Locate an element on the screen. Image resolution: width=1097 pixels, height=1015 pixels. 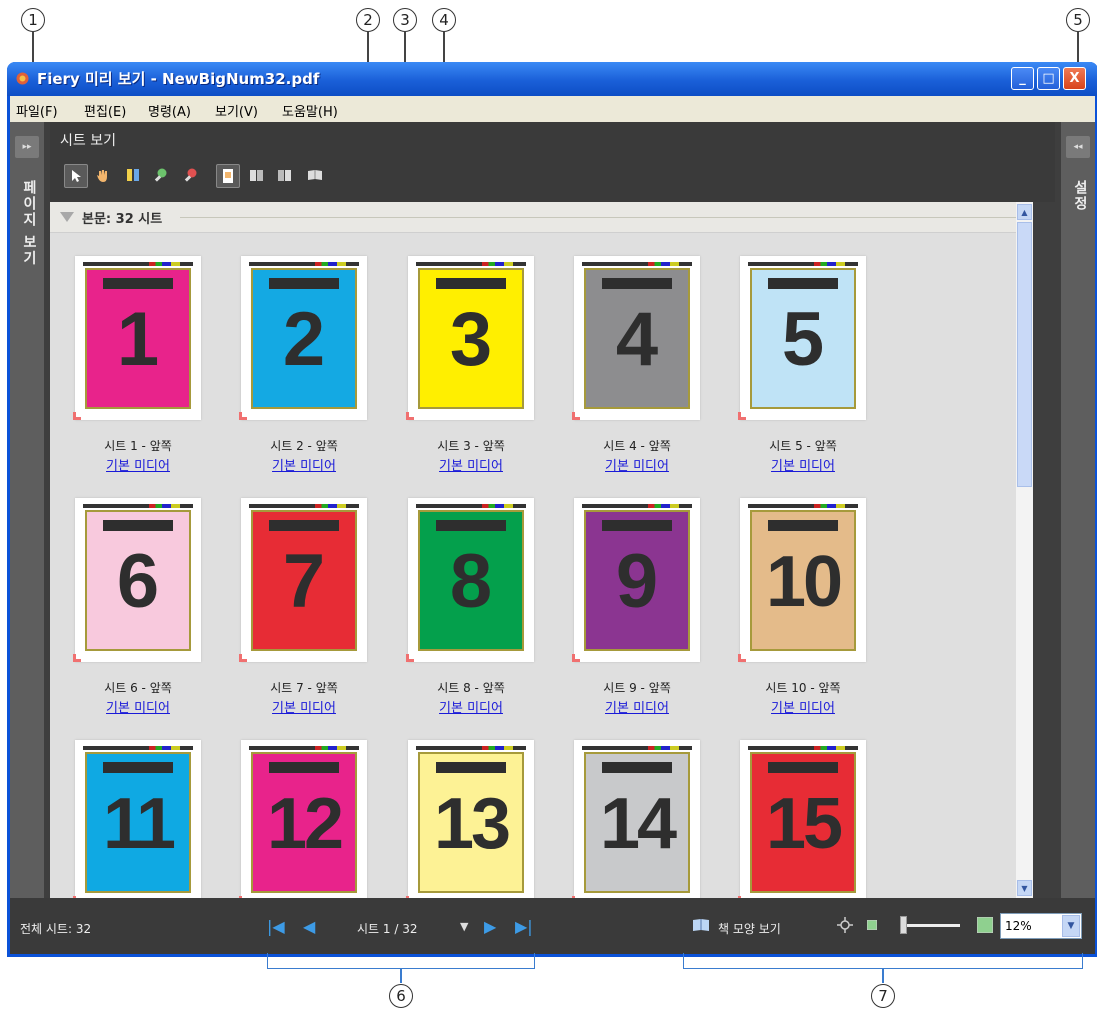
sheet-thumbnail: 4 is located at coordinates (636, 338).